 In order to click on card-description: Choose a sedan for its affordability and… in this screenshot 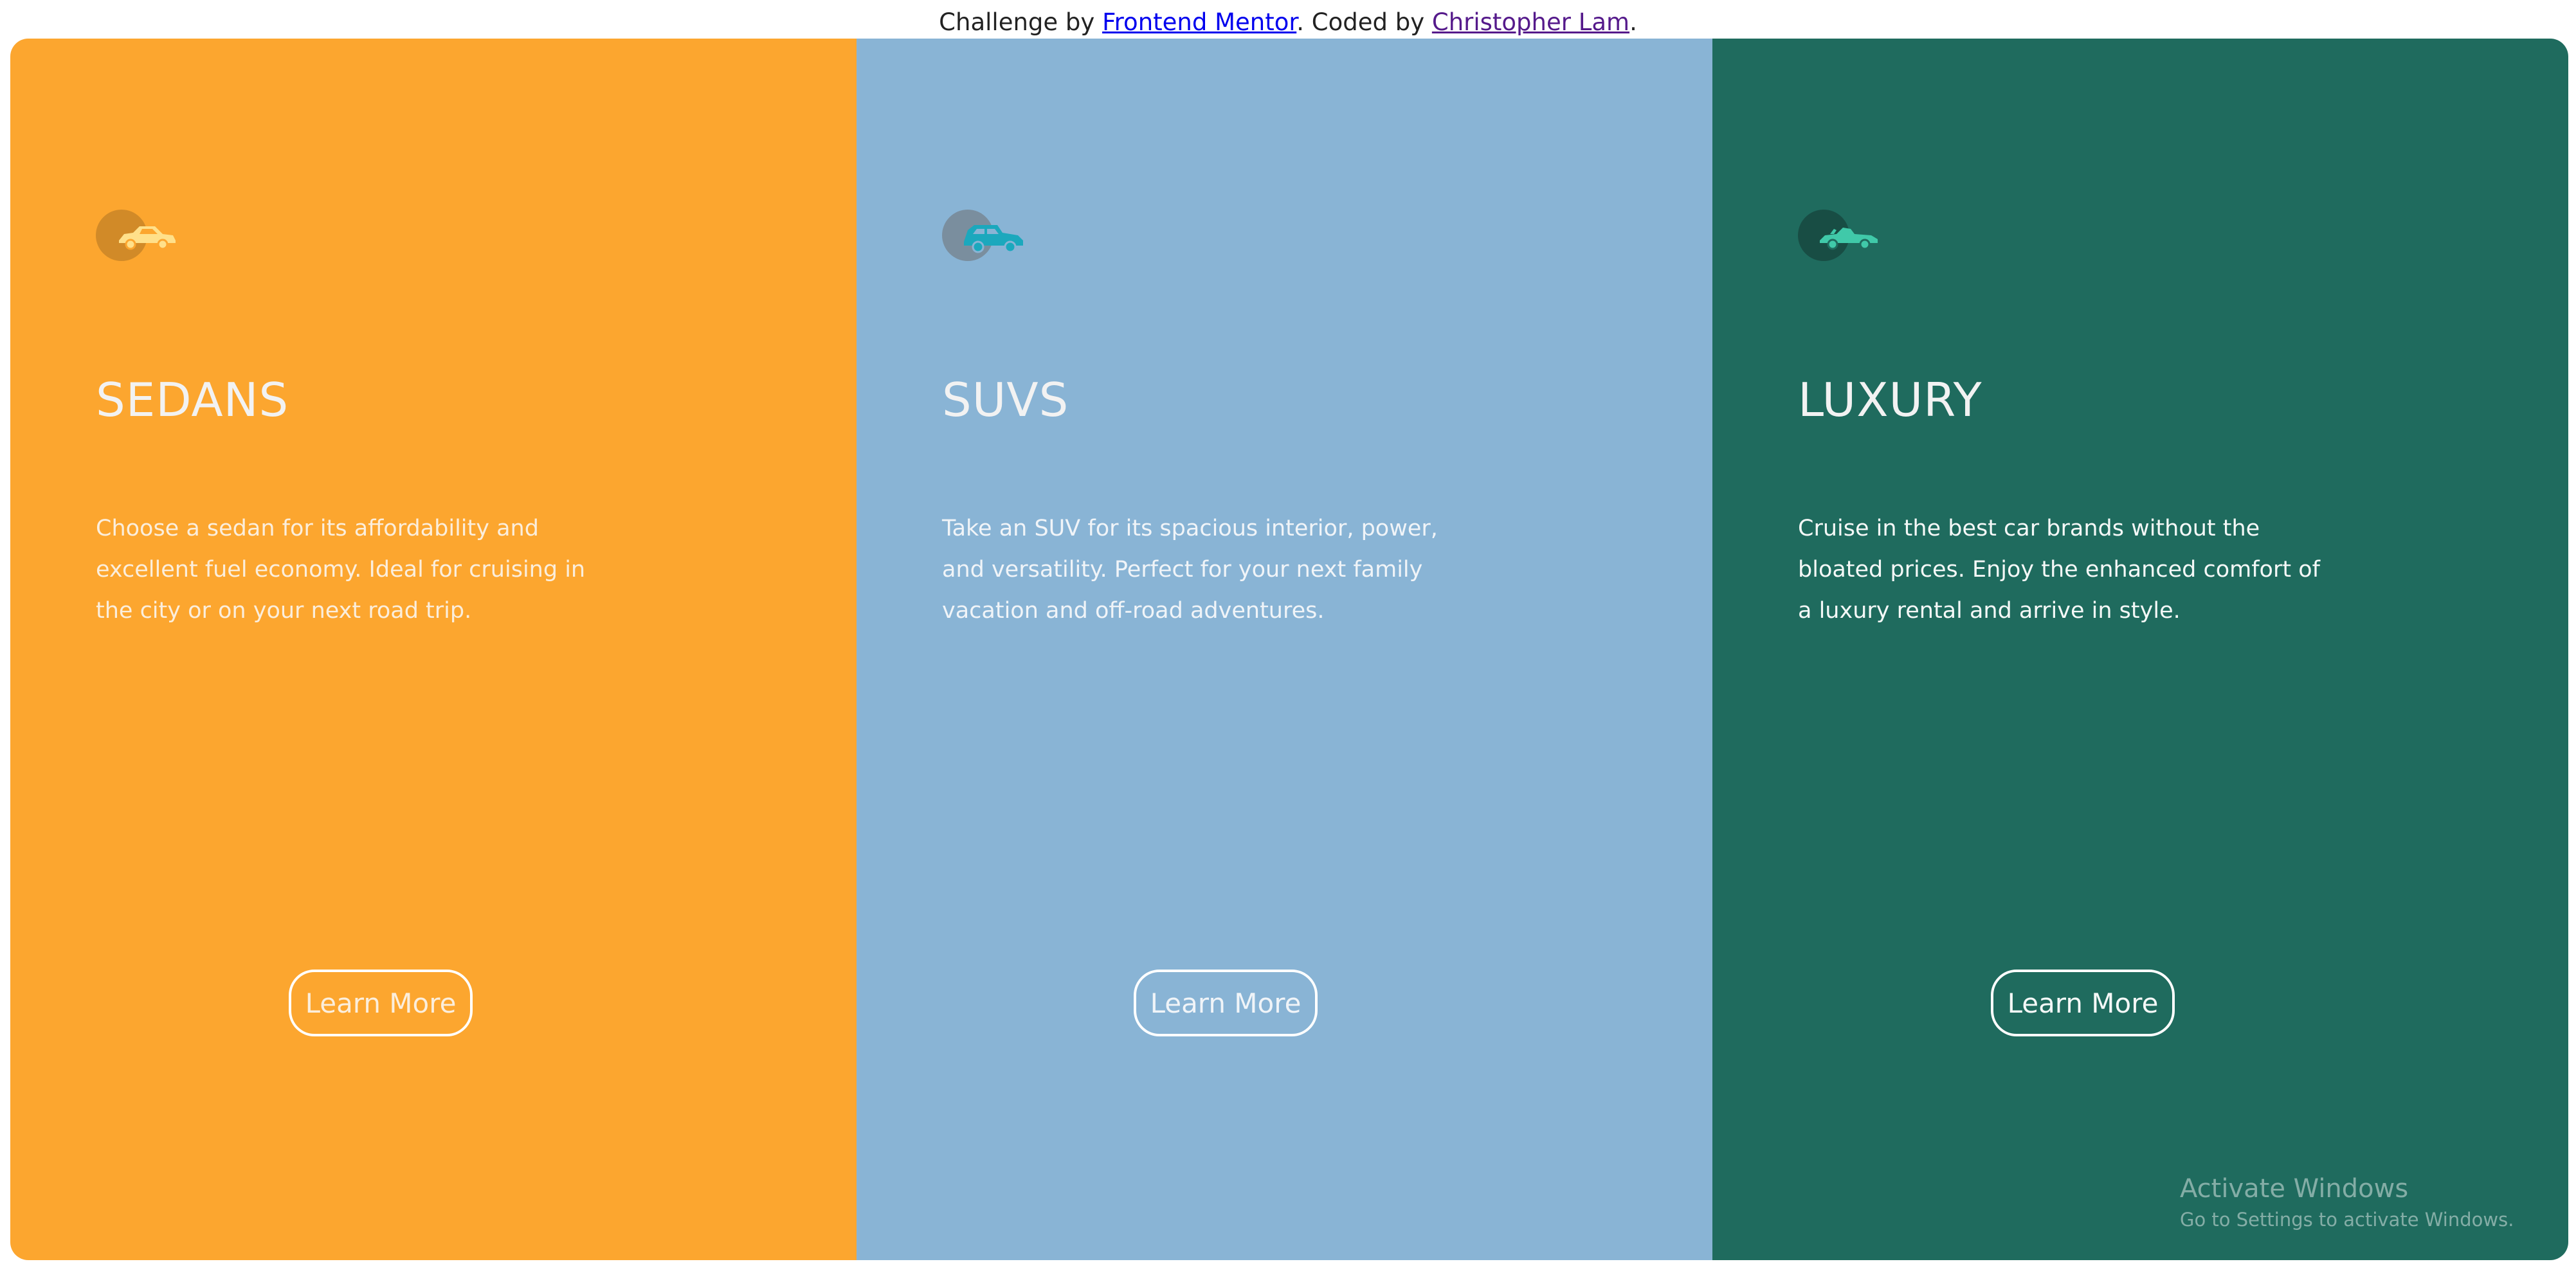, I will do `click(341, 570)`.